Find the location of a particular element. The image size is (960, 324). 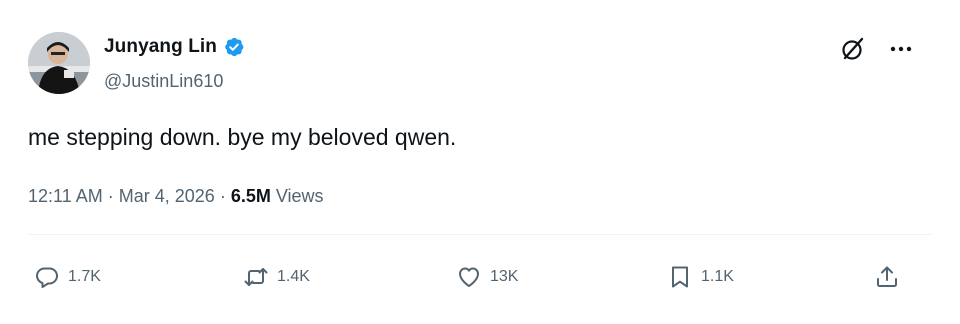

repost-icon is located at coordinates (256, 277).